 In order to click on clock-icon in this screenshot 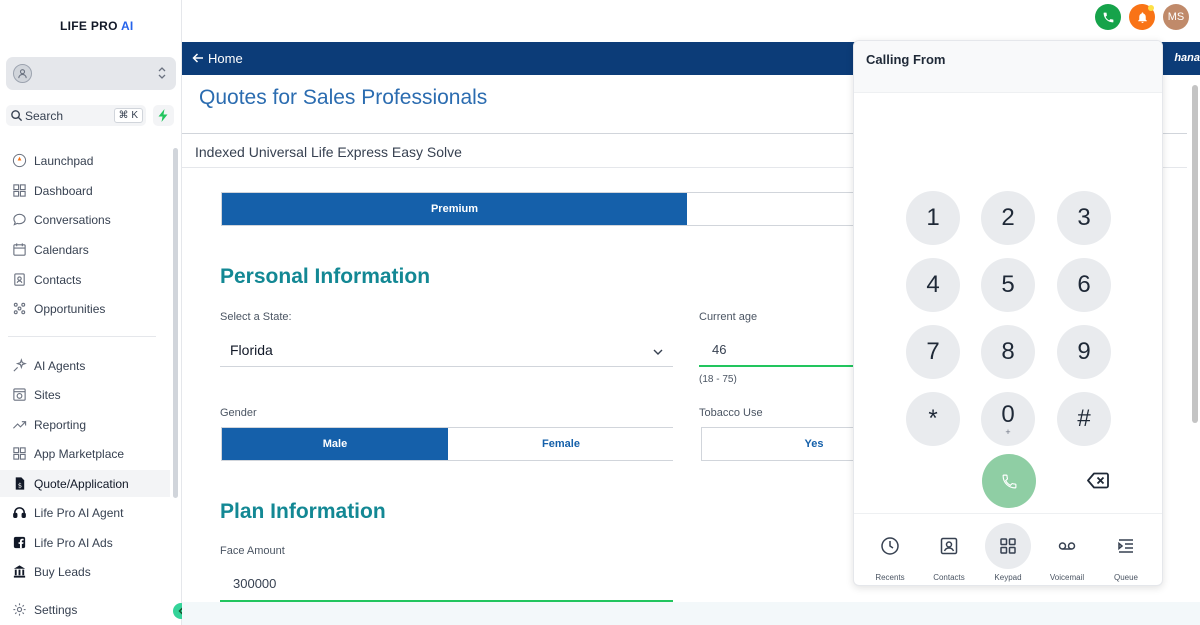, I will do `click(890, 546)`.